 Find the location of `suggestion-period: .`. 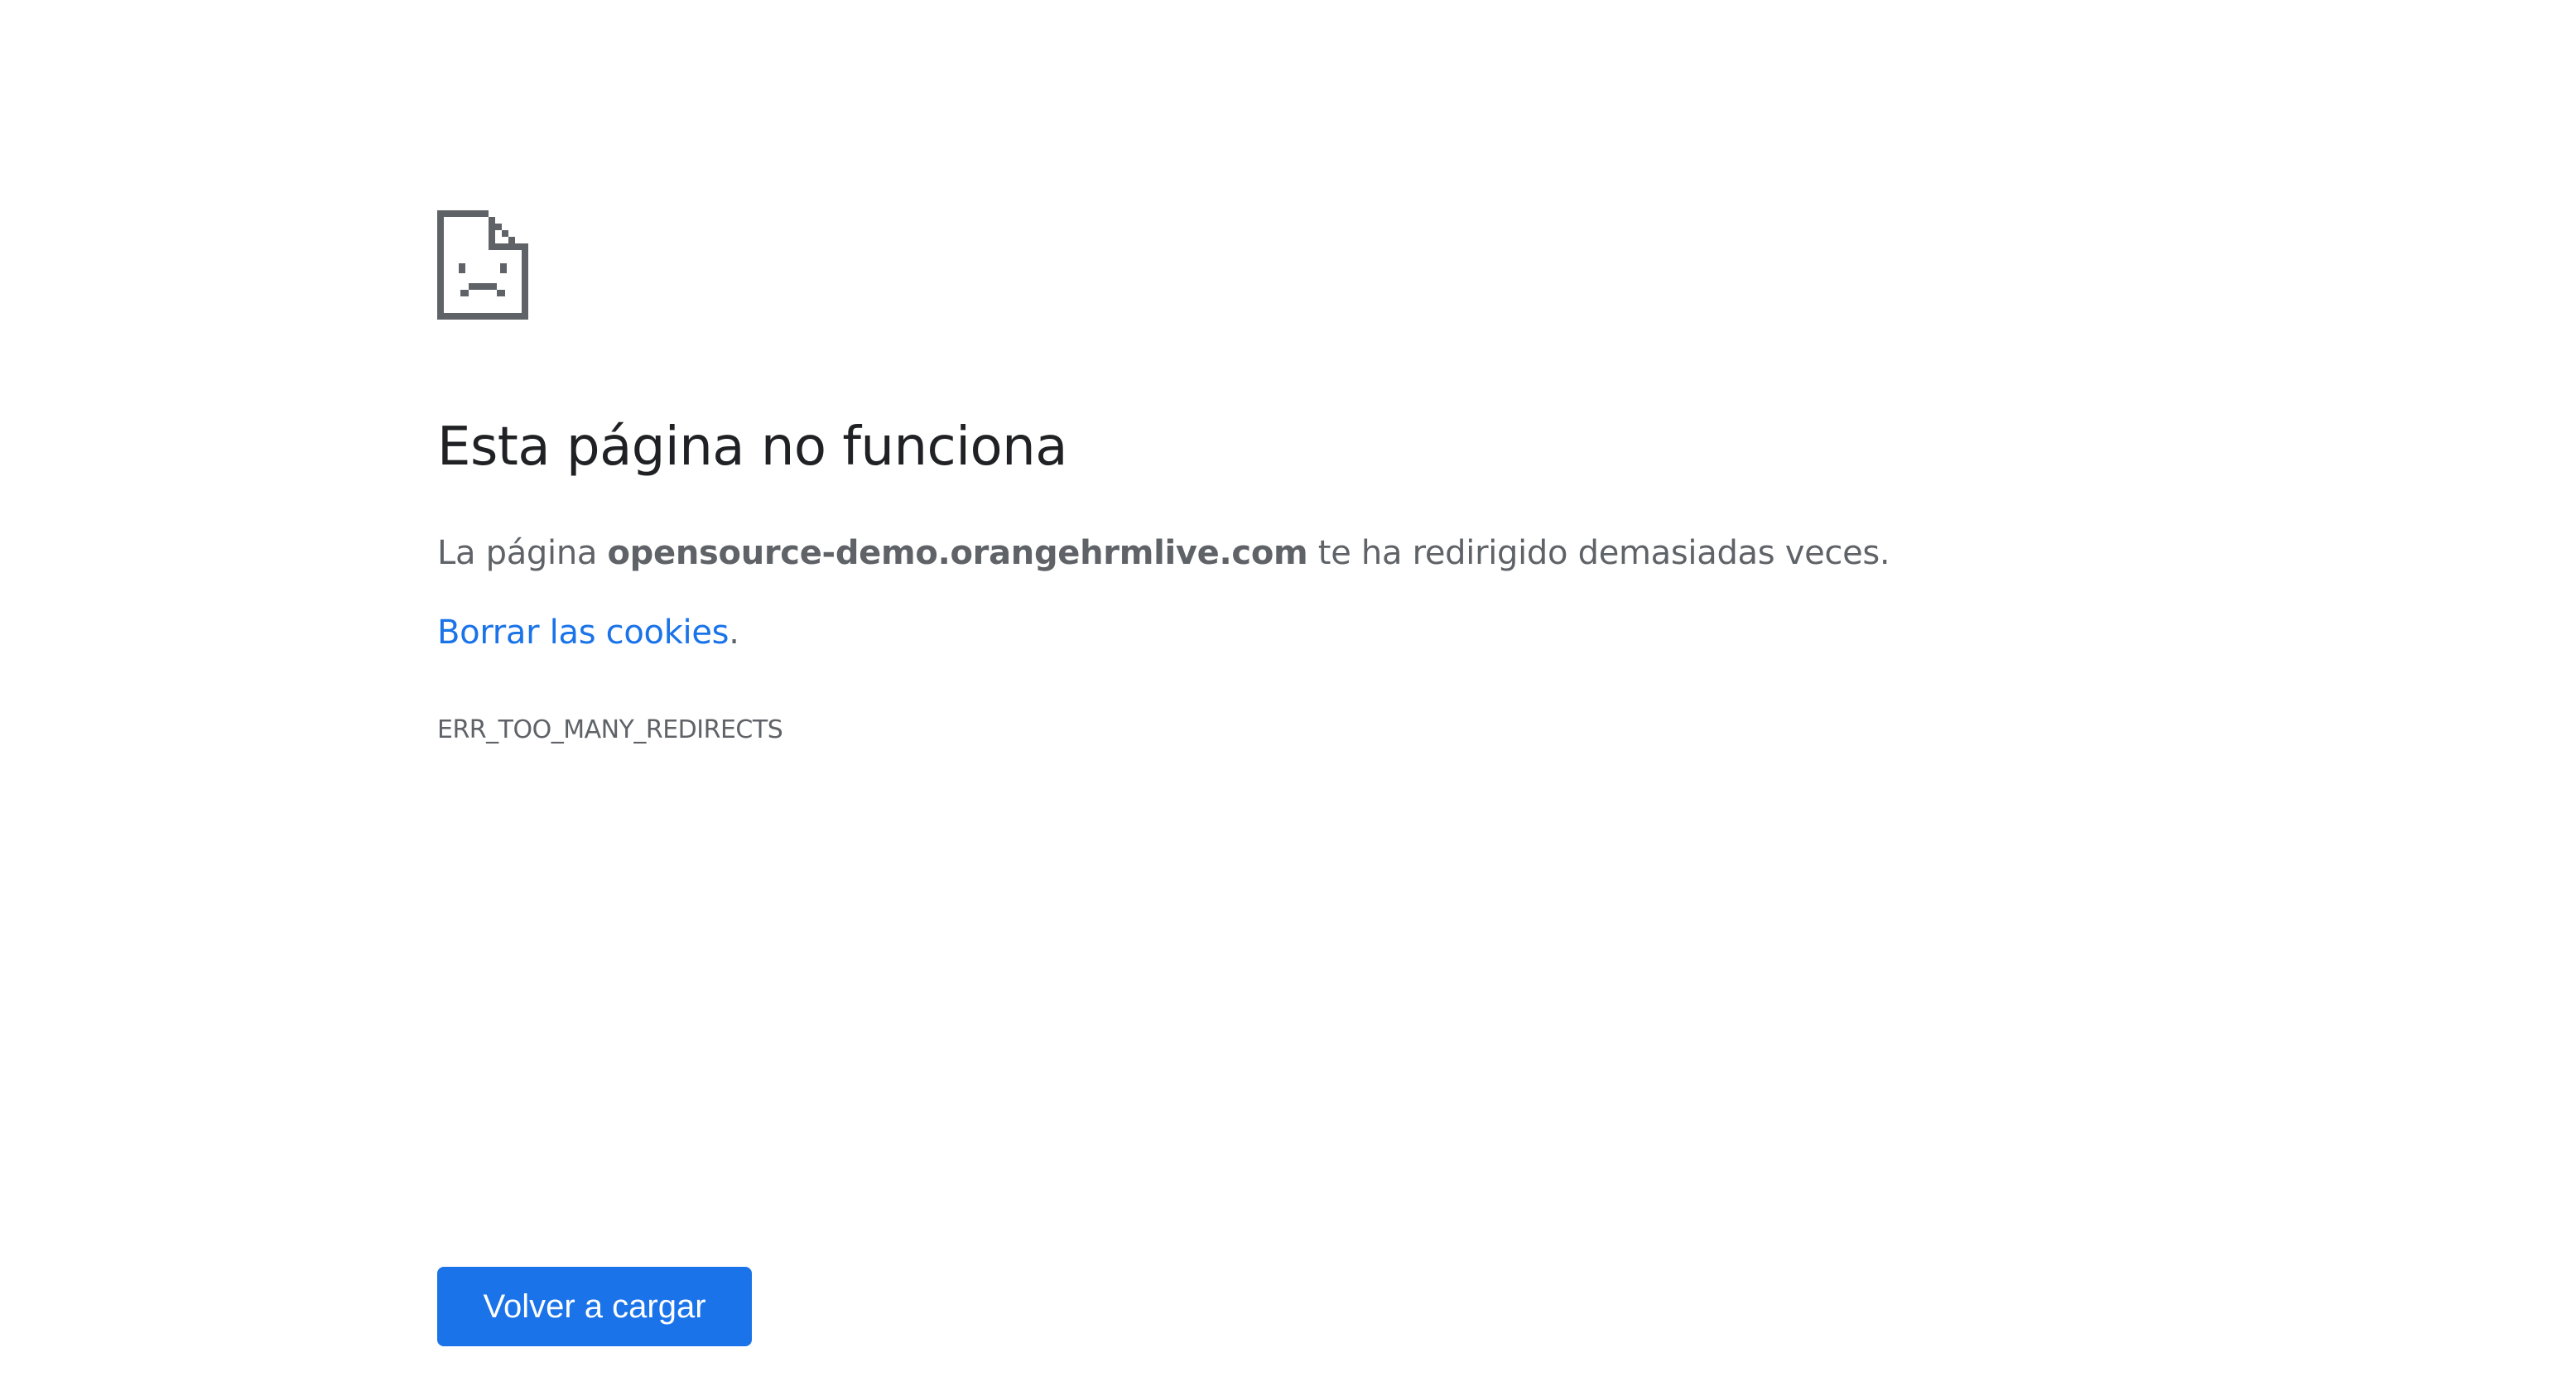

suggestion-period: . is located at coordinates (734, 633).